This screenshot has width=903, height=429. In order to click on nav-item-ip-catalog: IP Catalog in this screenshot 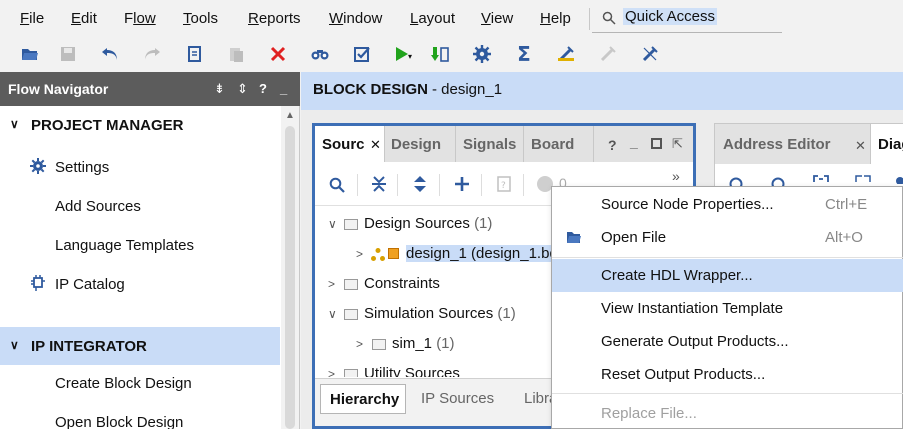, I will do `click(140, 284)`.